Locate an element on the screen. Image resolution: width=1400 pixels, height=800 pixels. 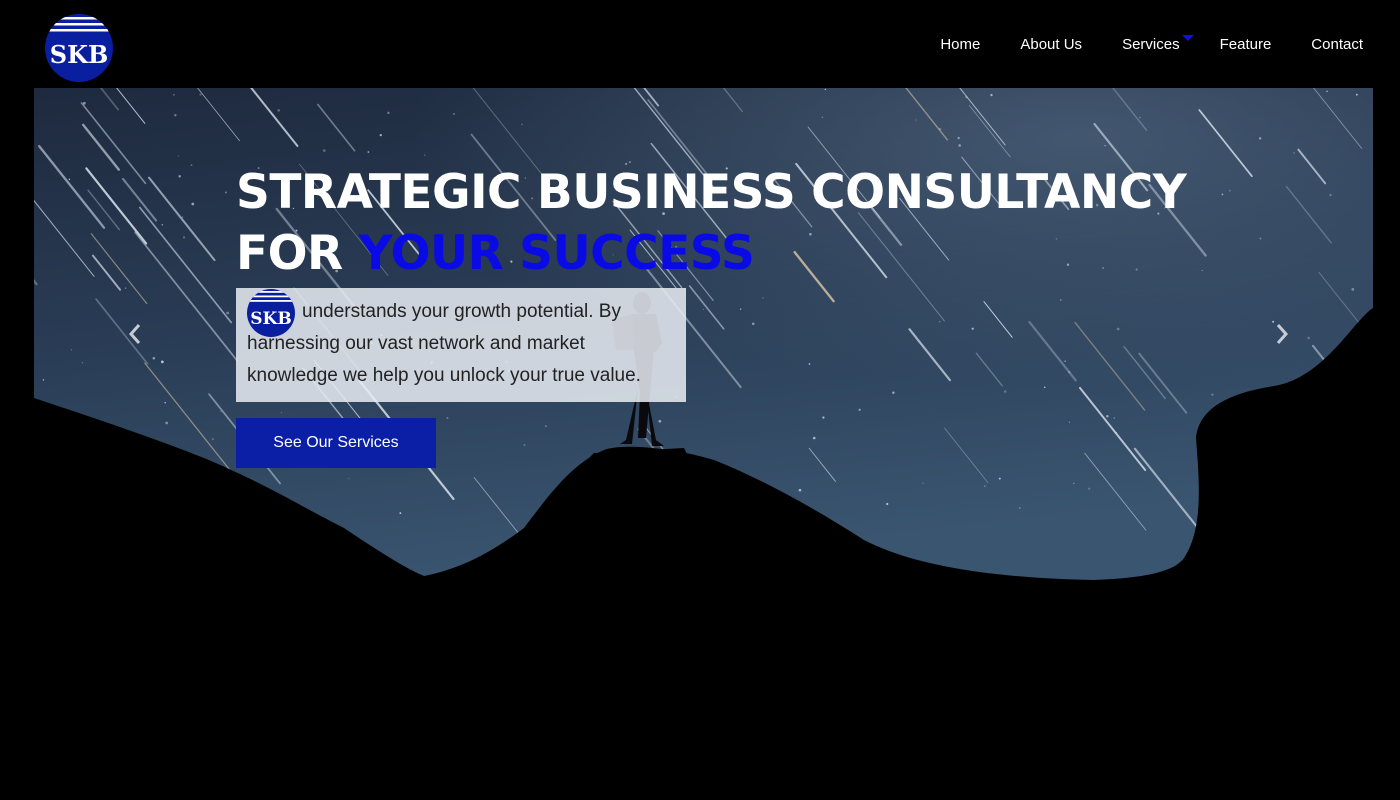
nav-home: Home is located at coordinates (960, 44).